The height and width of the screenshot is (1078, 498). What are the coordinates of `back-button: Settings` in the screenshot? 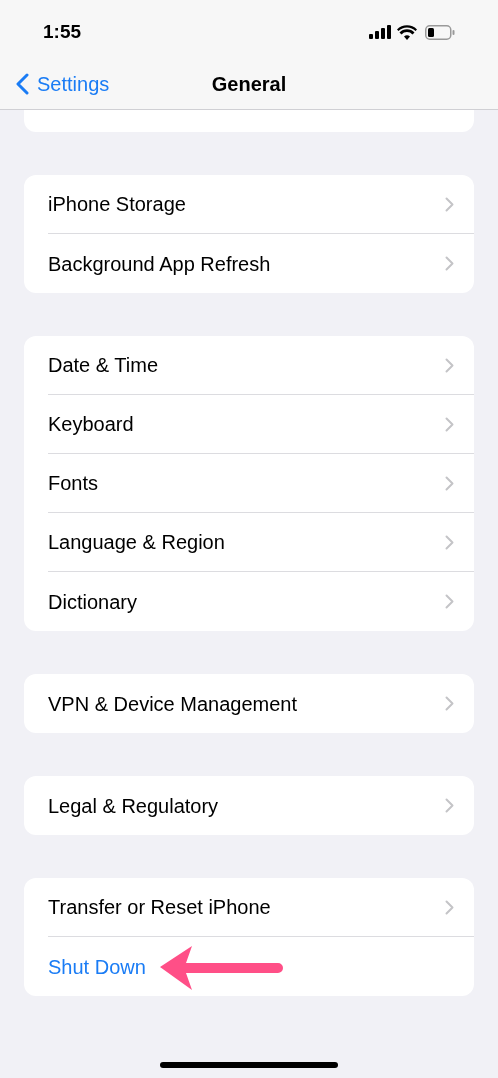 It's located at (63, 84).